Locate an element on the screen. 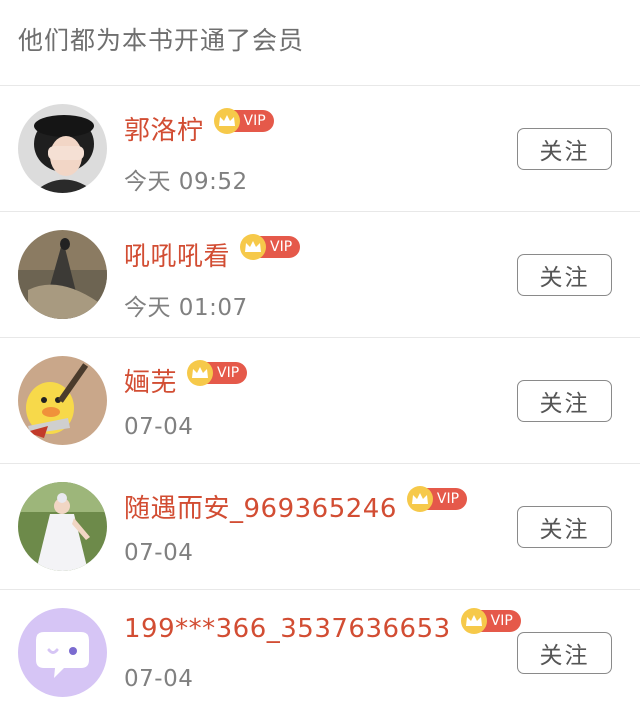 This screenshot has height=706, width=640. member-name: 吼吼吼看 is located at coordinates (177, 254).